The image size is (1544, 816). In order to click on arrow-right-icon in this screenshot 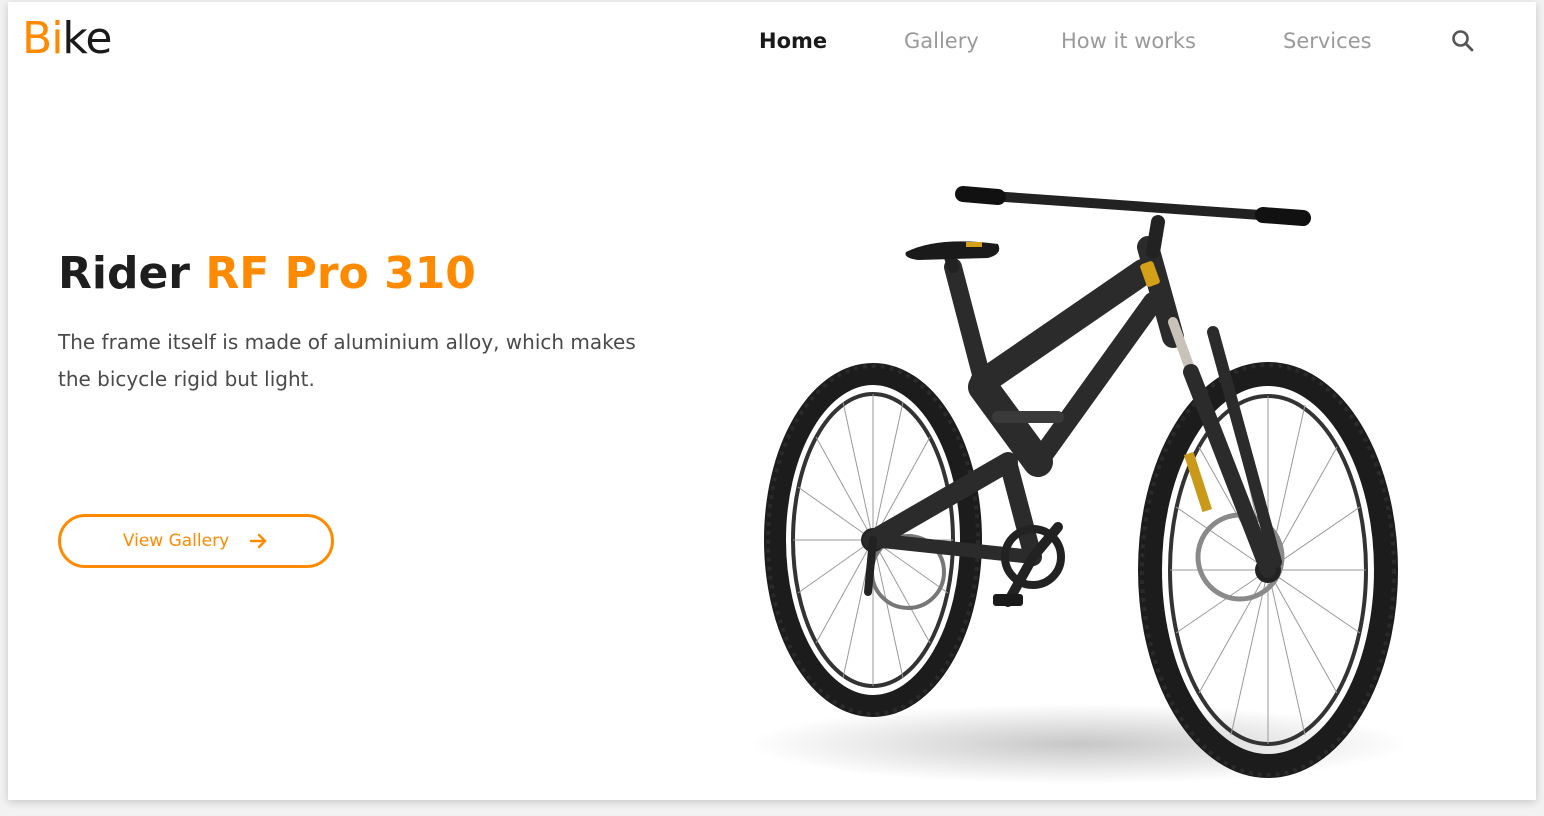, I will do `click(258, 541)`.